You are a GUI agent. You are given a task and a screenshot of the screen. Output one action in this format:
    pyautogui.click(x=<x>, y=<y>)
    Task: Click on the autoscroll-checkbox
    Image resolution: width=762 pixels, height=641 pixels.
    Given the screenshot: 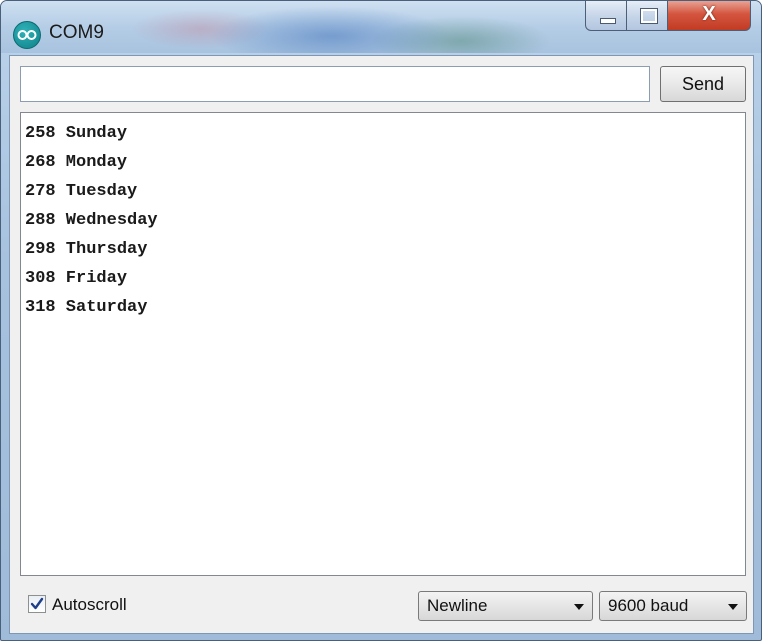 What is the action you would take?
    pyautogui.click(x=37, y=604)
    